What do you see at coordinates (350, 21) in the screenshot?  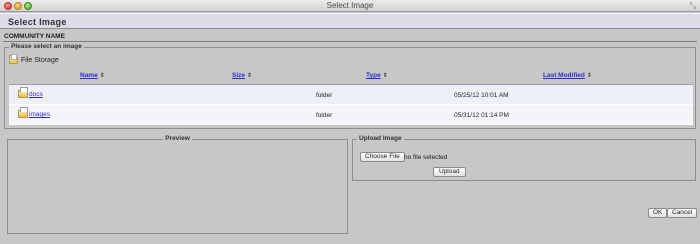 I see `dialog-header: Select Image` at bounding box center [350, 21].